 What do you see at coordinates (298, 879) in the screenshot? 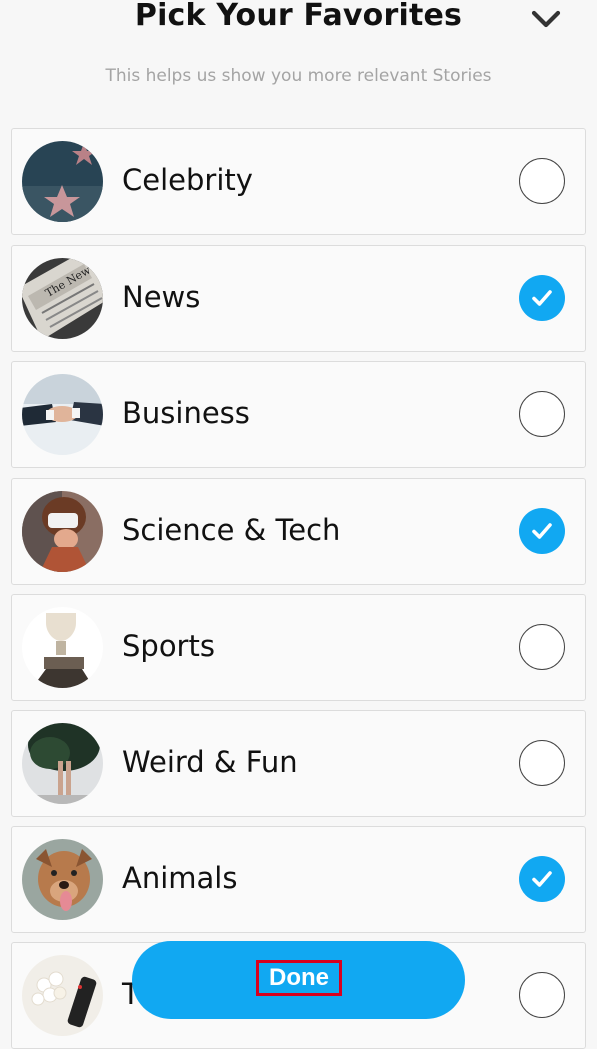
I see `category-row-animals: Animals` at bounding box center [298, 879].